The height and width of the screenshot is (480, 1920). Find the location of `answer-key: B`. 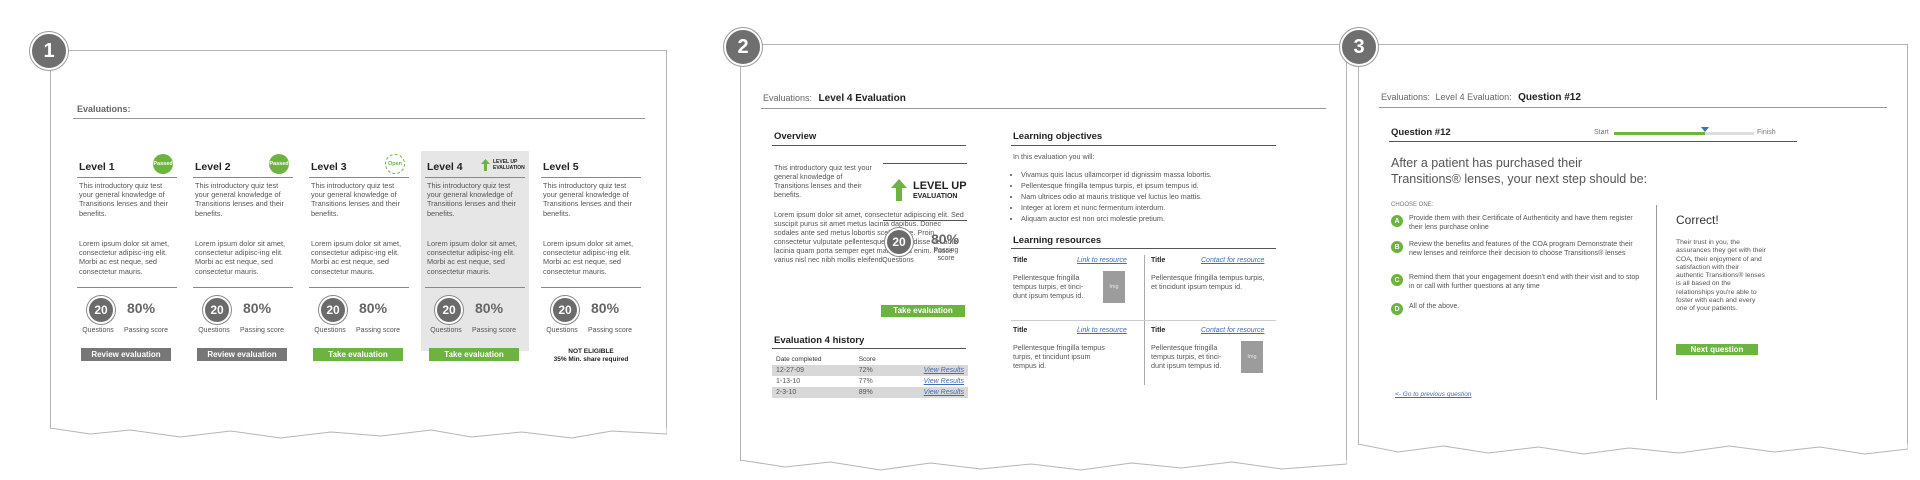

answer-key: B is located at coordinates (1397, 247).